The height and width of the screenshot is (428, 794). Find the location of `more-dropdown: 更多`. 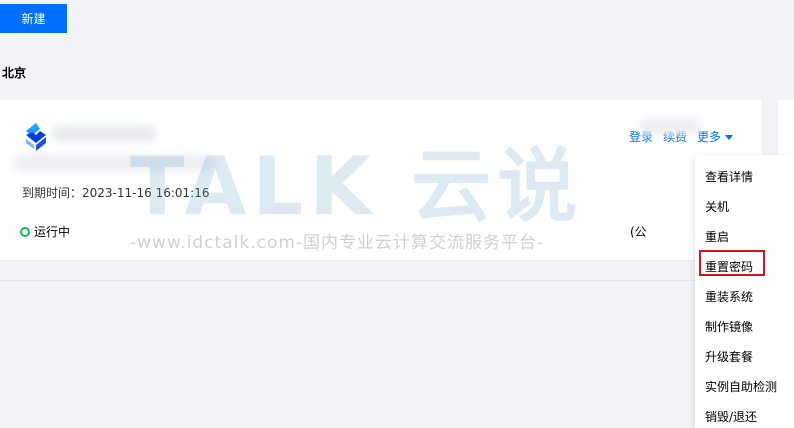

more-dropdown: 更多 is located at coordinates (715, 136).